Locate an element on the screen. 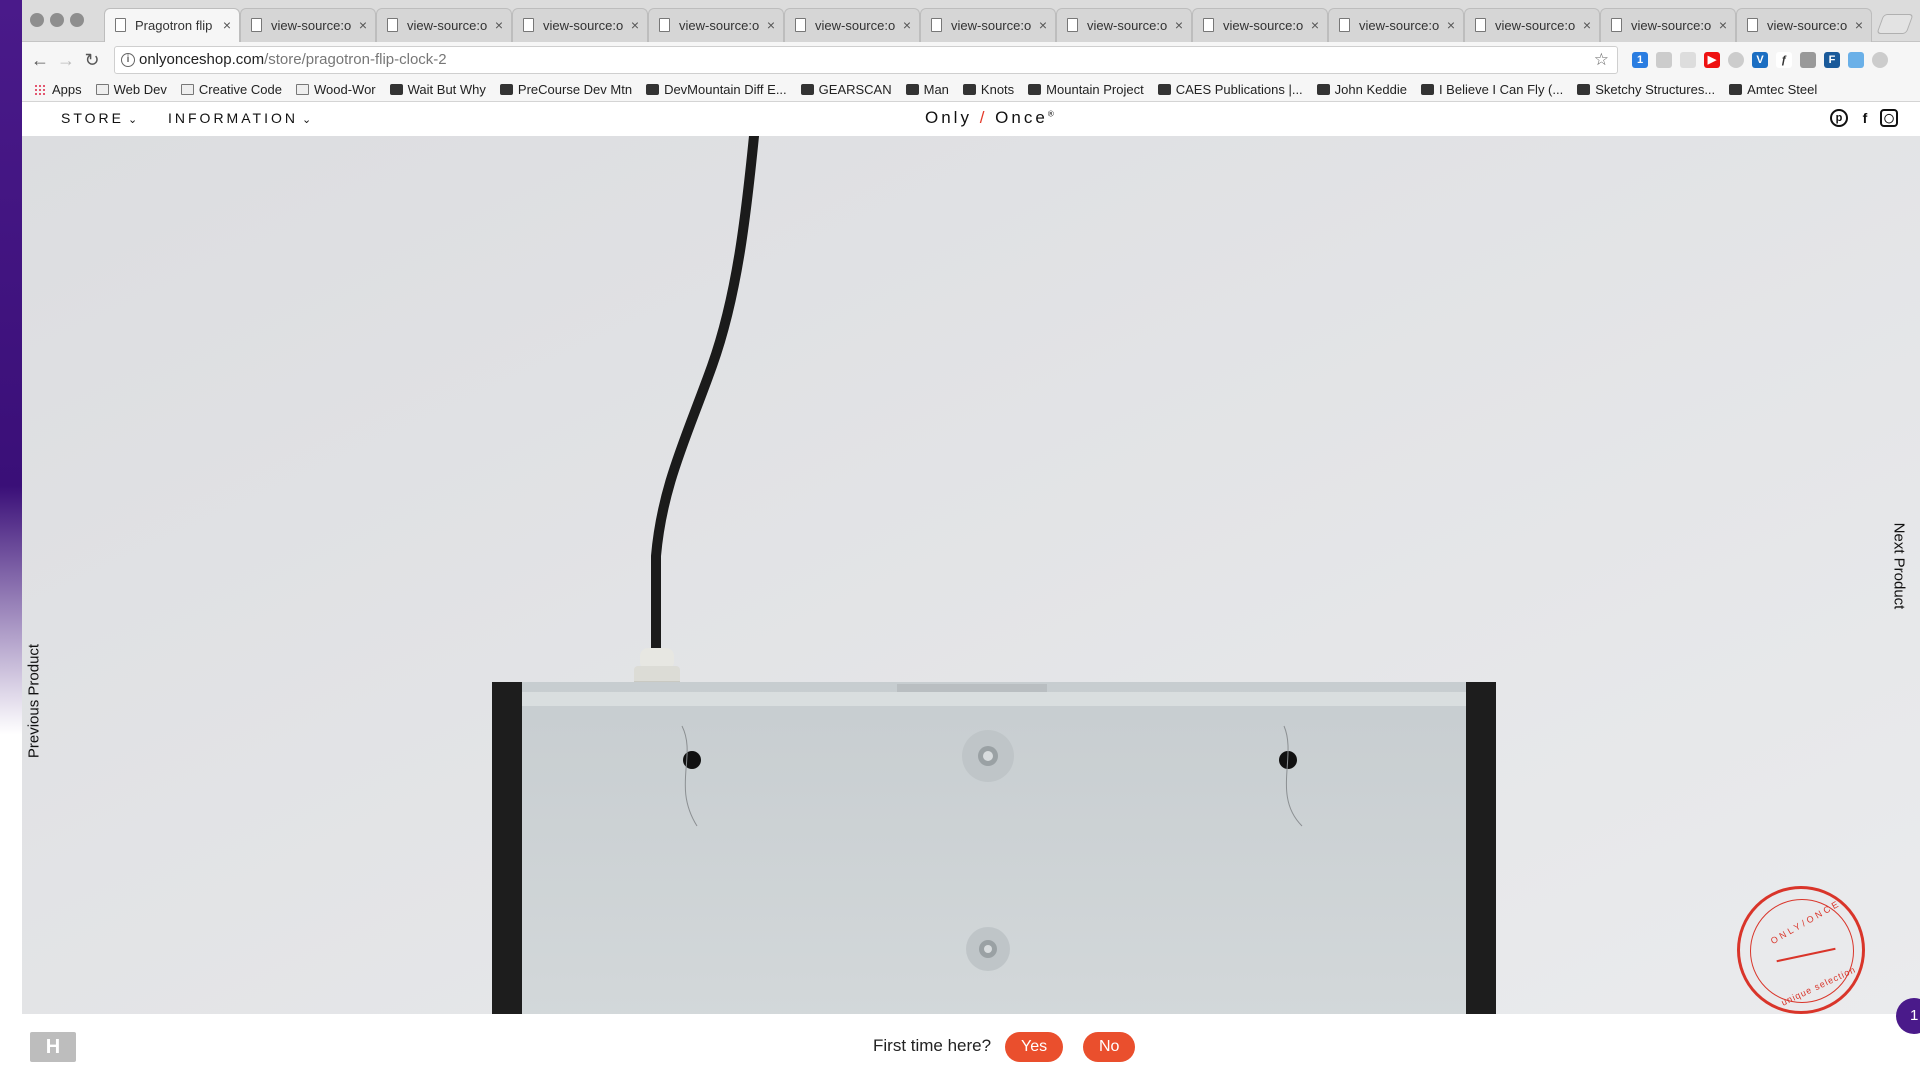 This screenshot has width=1920, height=1080. nav-information-menu: INFORMATION ⌄ is located at coordinates (241, 118).